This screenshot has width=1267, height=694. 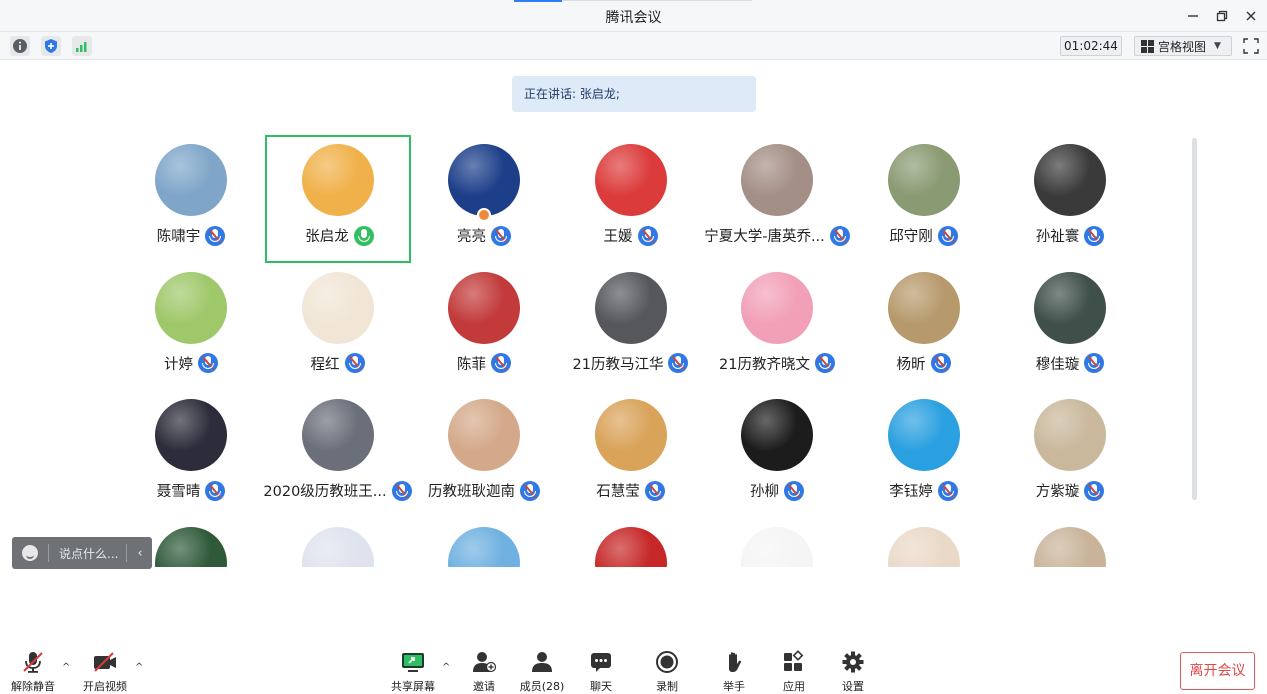 I want to click on leave-meeting-button: 离开会议, so click(x=1217, y=671).